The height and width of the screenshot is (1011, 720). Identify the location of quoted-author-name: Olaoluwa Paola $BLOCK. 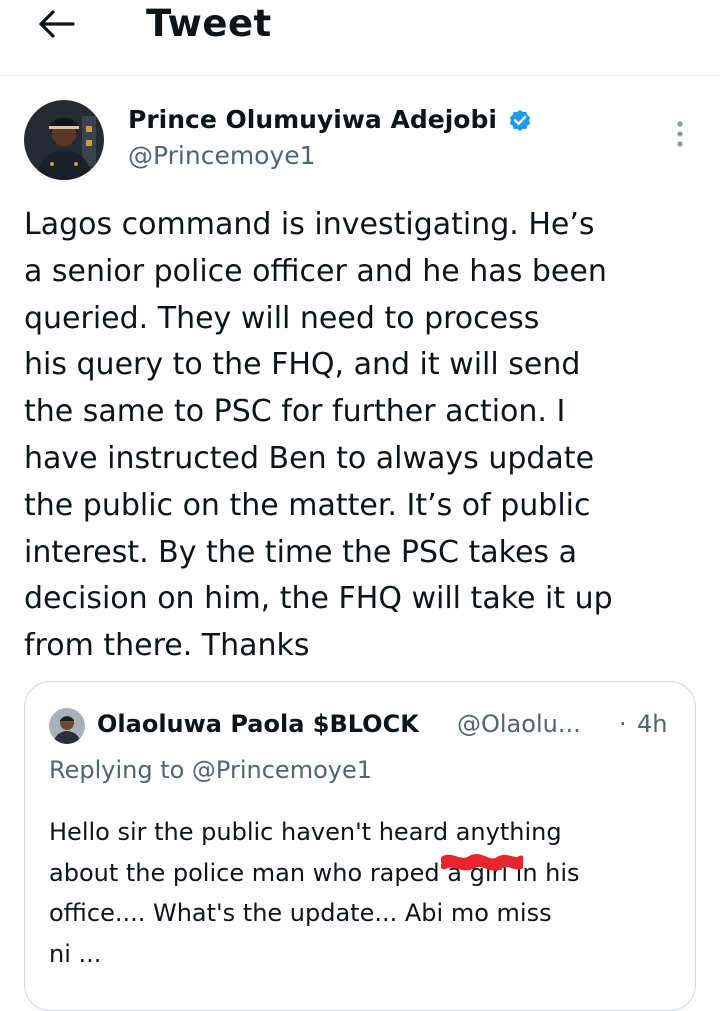
(258, 724).